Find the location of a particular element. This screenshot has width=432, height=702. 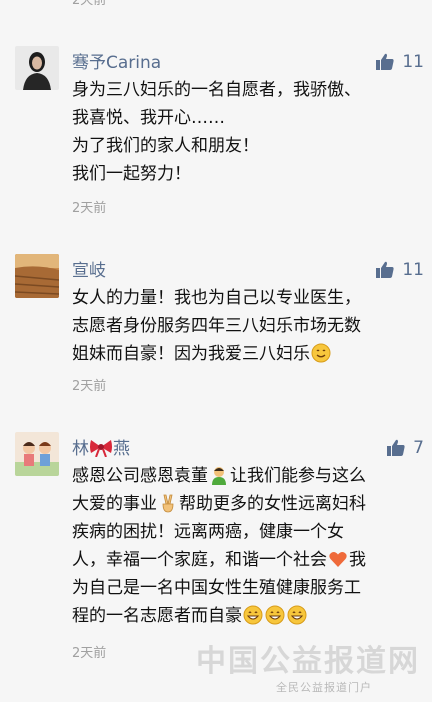

smile-emoji is located at coordinates (321, 353).